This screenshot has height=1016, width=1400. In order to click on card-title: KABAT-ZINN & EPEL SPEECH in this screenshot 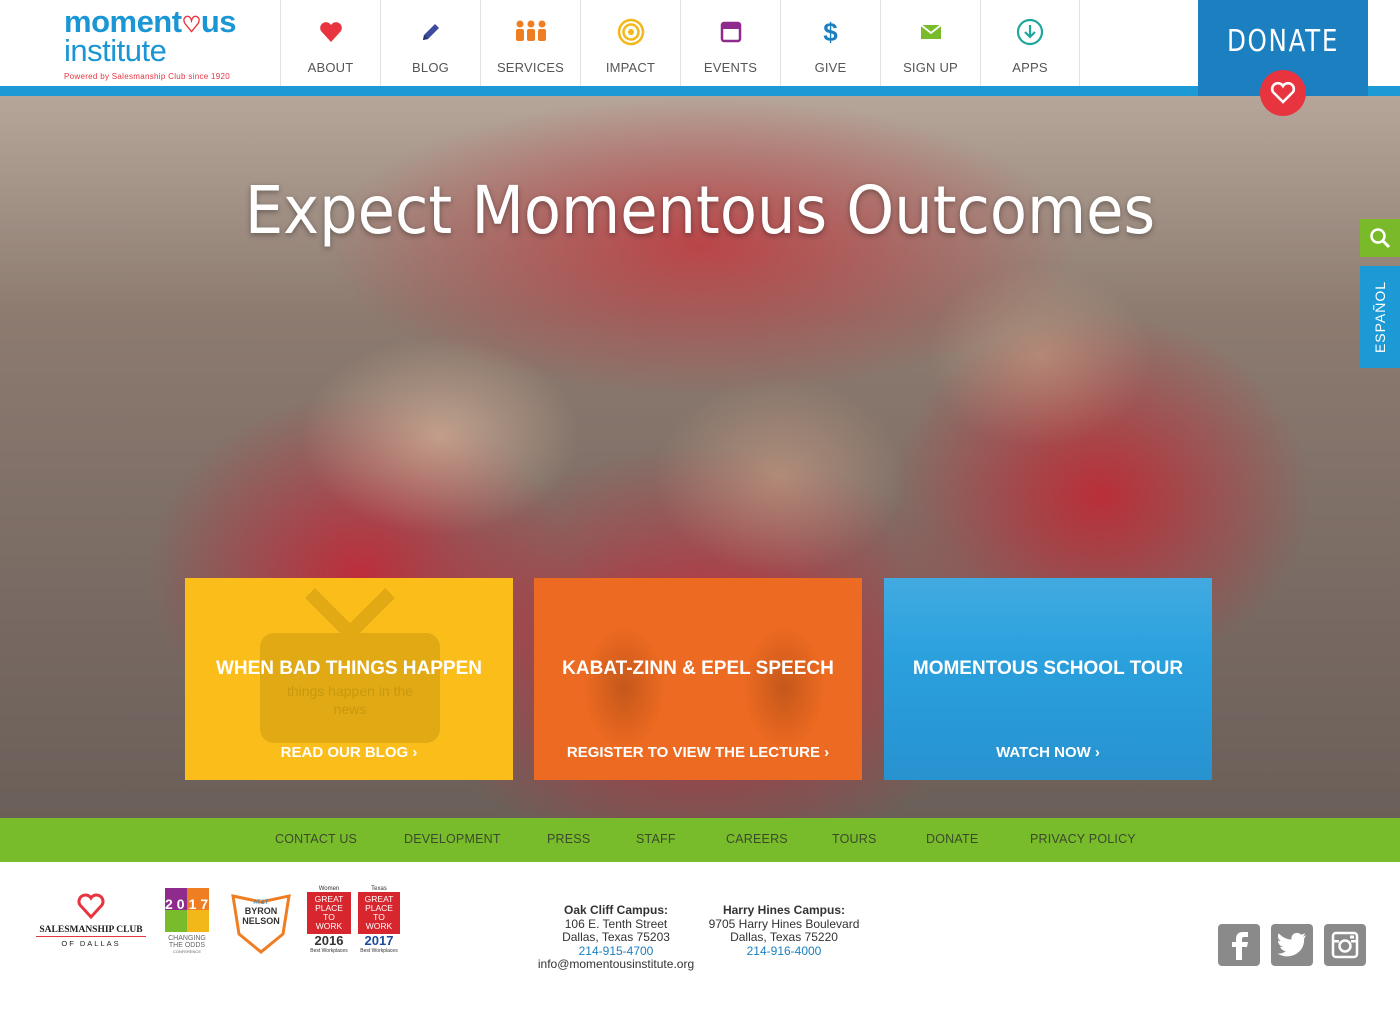, I will do `click(698, 668)`.